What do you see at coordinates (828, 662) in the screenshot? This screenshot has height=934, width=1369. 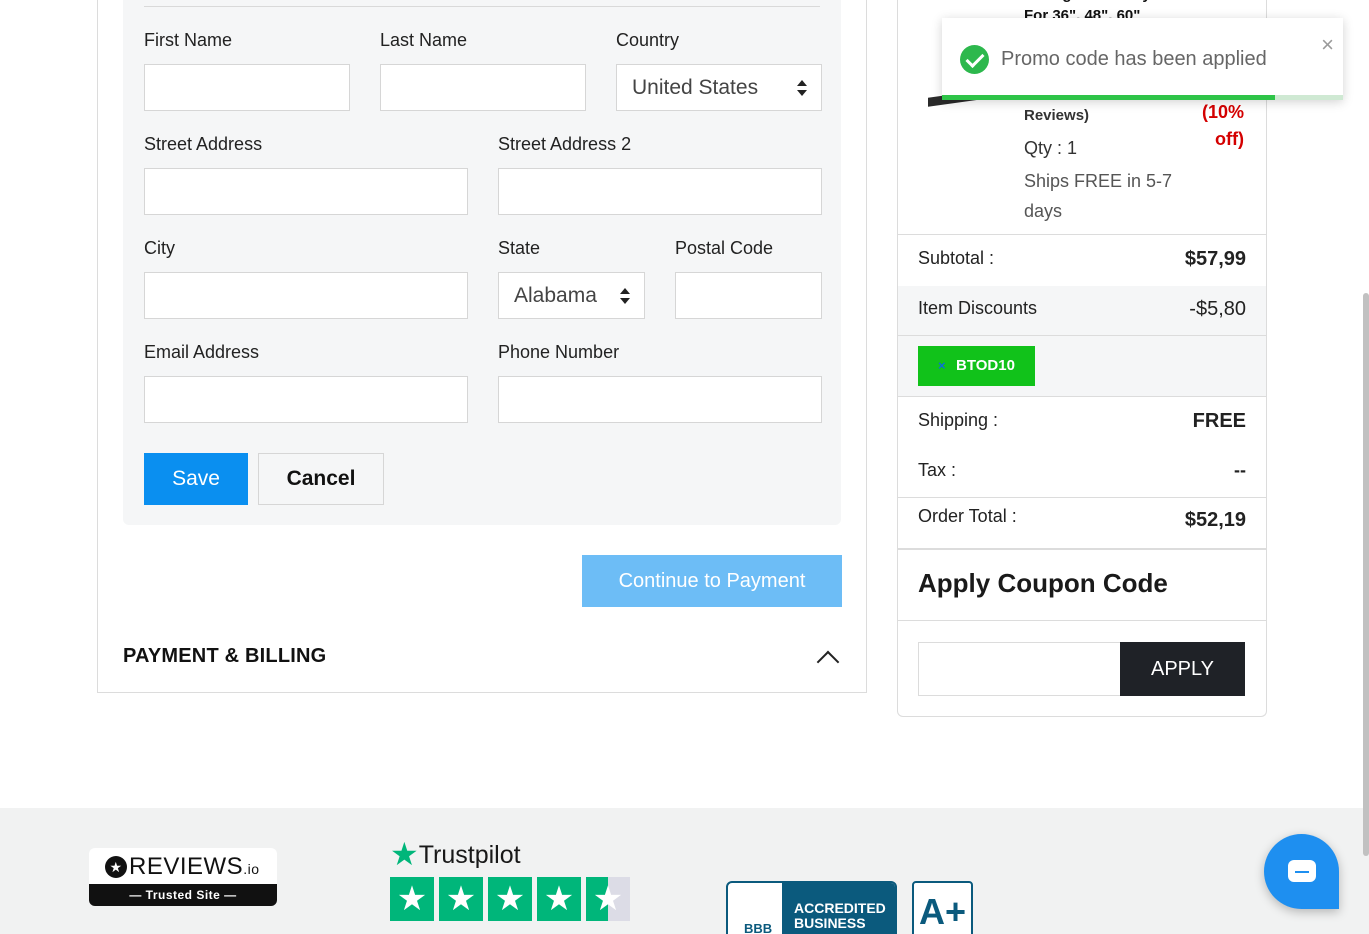 I see `chevron-up-icon` at bounding box center [828, 662].